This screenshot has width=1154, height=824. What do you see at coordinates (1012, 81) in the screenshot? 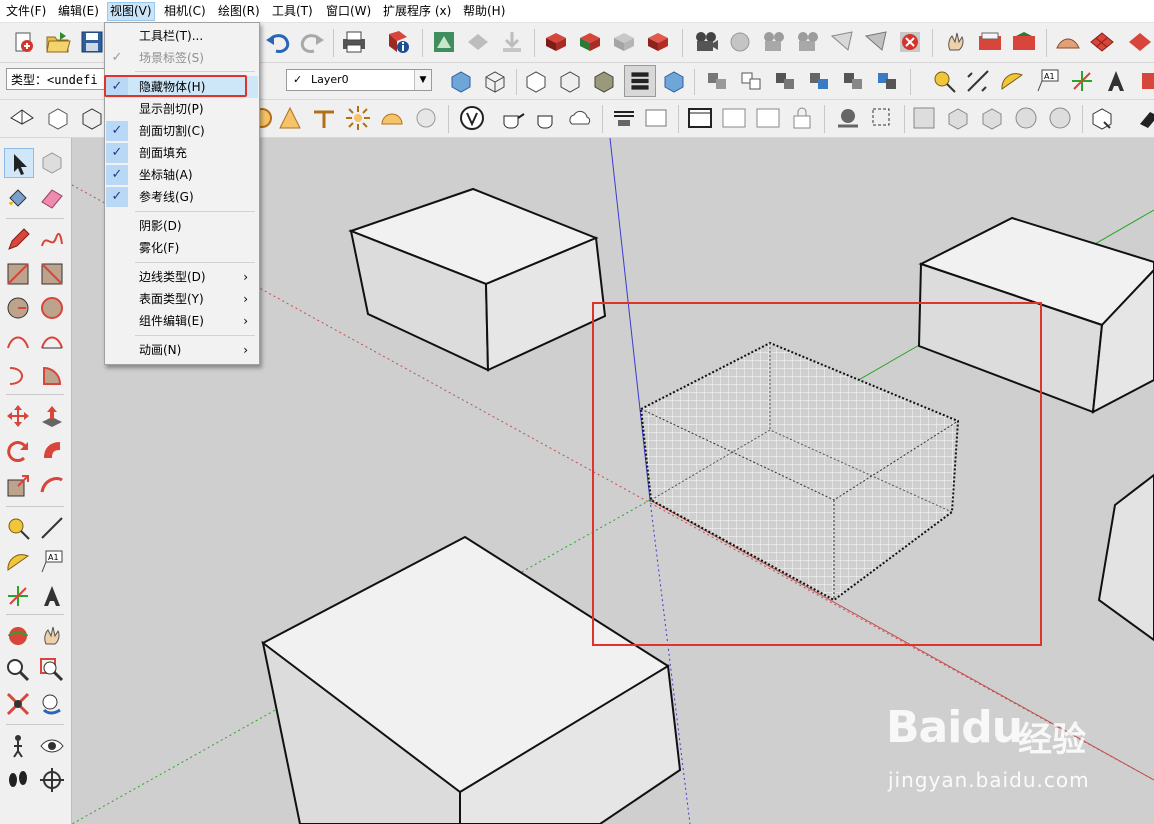
I see `protractor-icon` at bounding box center [1012, 81].